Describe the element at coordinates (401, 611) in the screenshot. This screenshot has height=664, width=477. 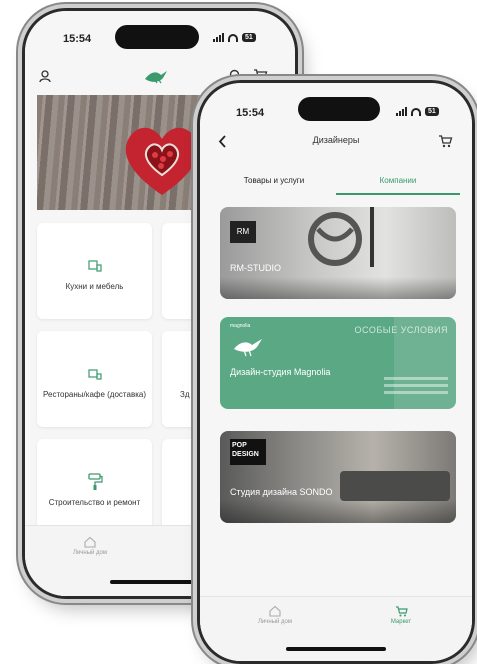
I see `market-icon` at that location.